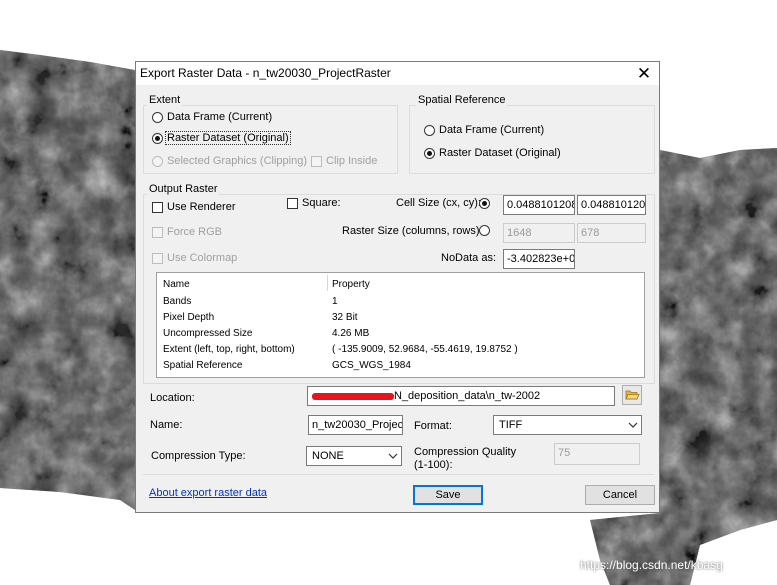  Describe the element at coordinates (208, 333) in the screenshot. I see `list-item-name: Uncompressed Size` at that location.